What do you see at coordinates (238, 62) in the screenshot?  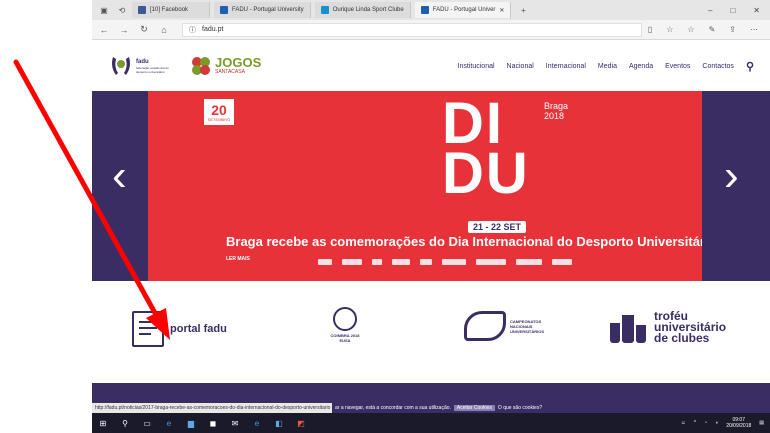 I see `jogos-title: JOGOS` at bounding box center [238, 62].